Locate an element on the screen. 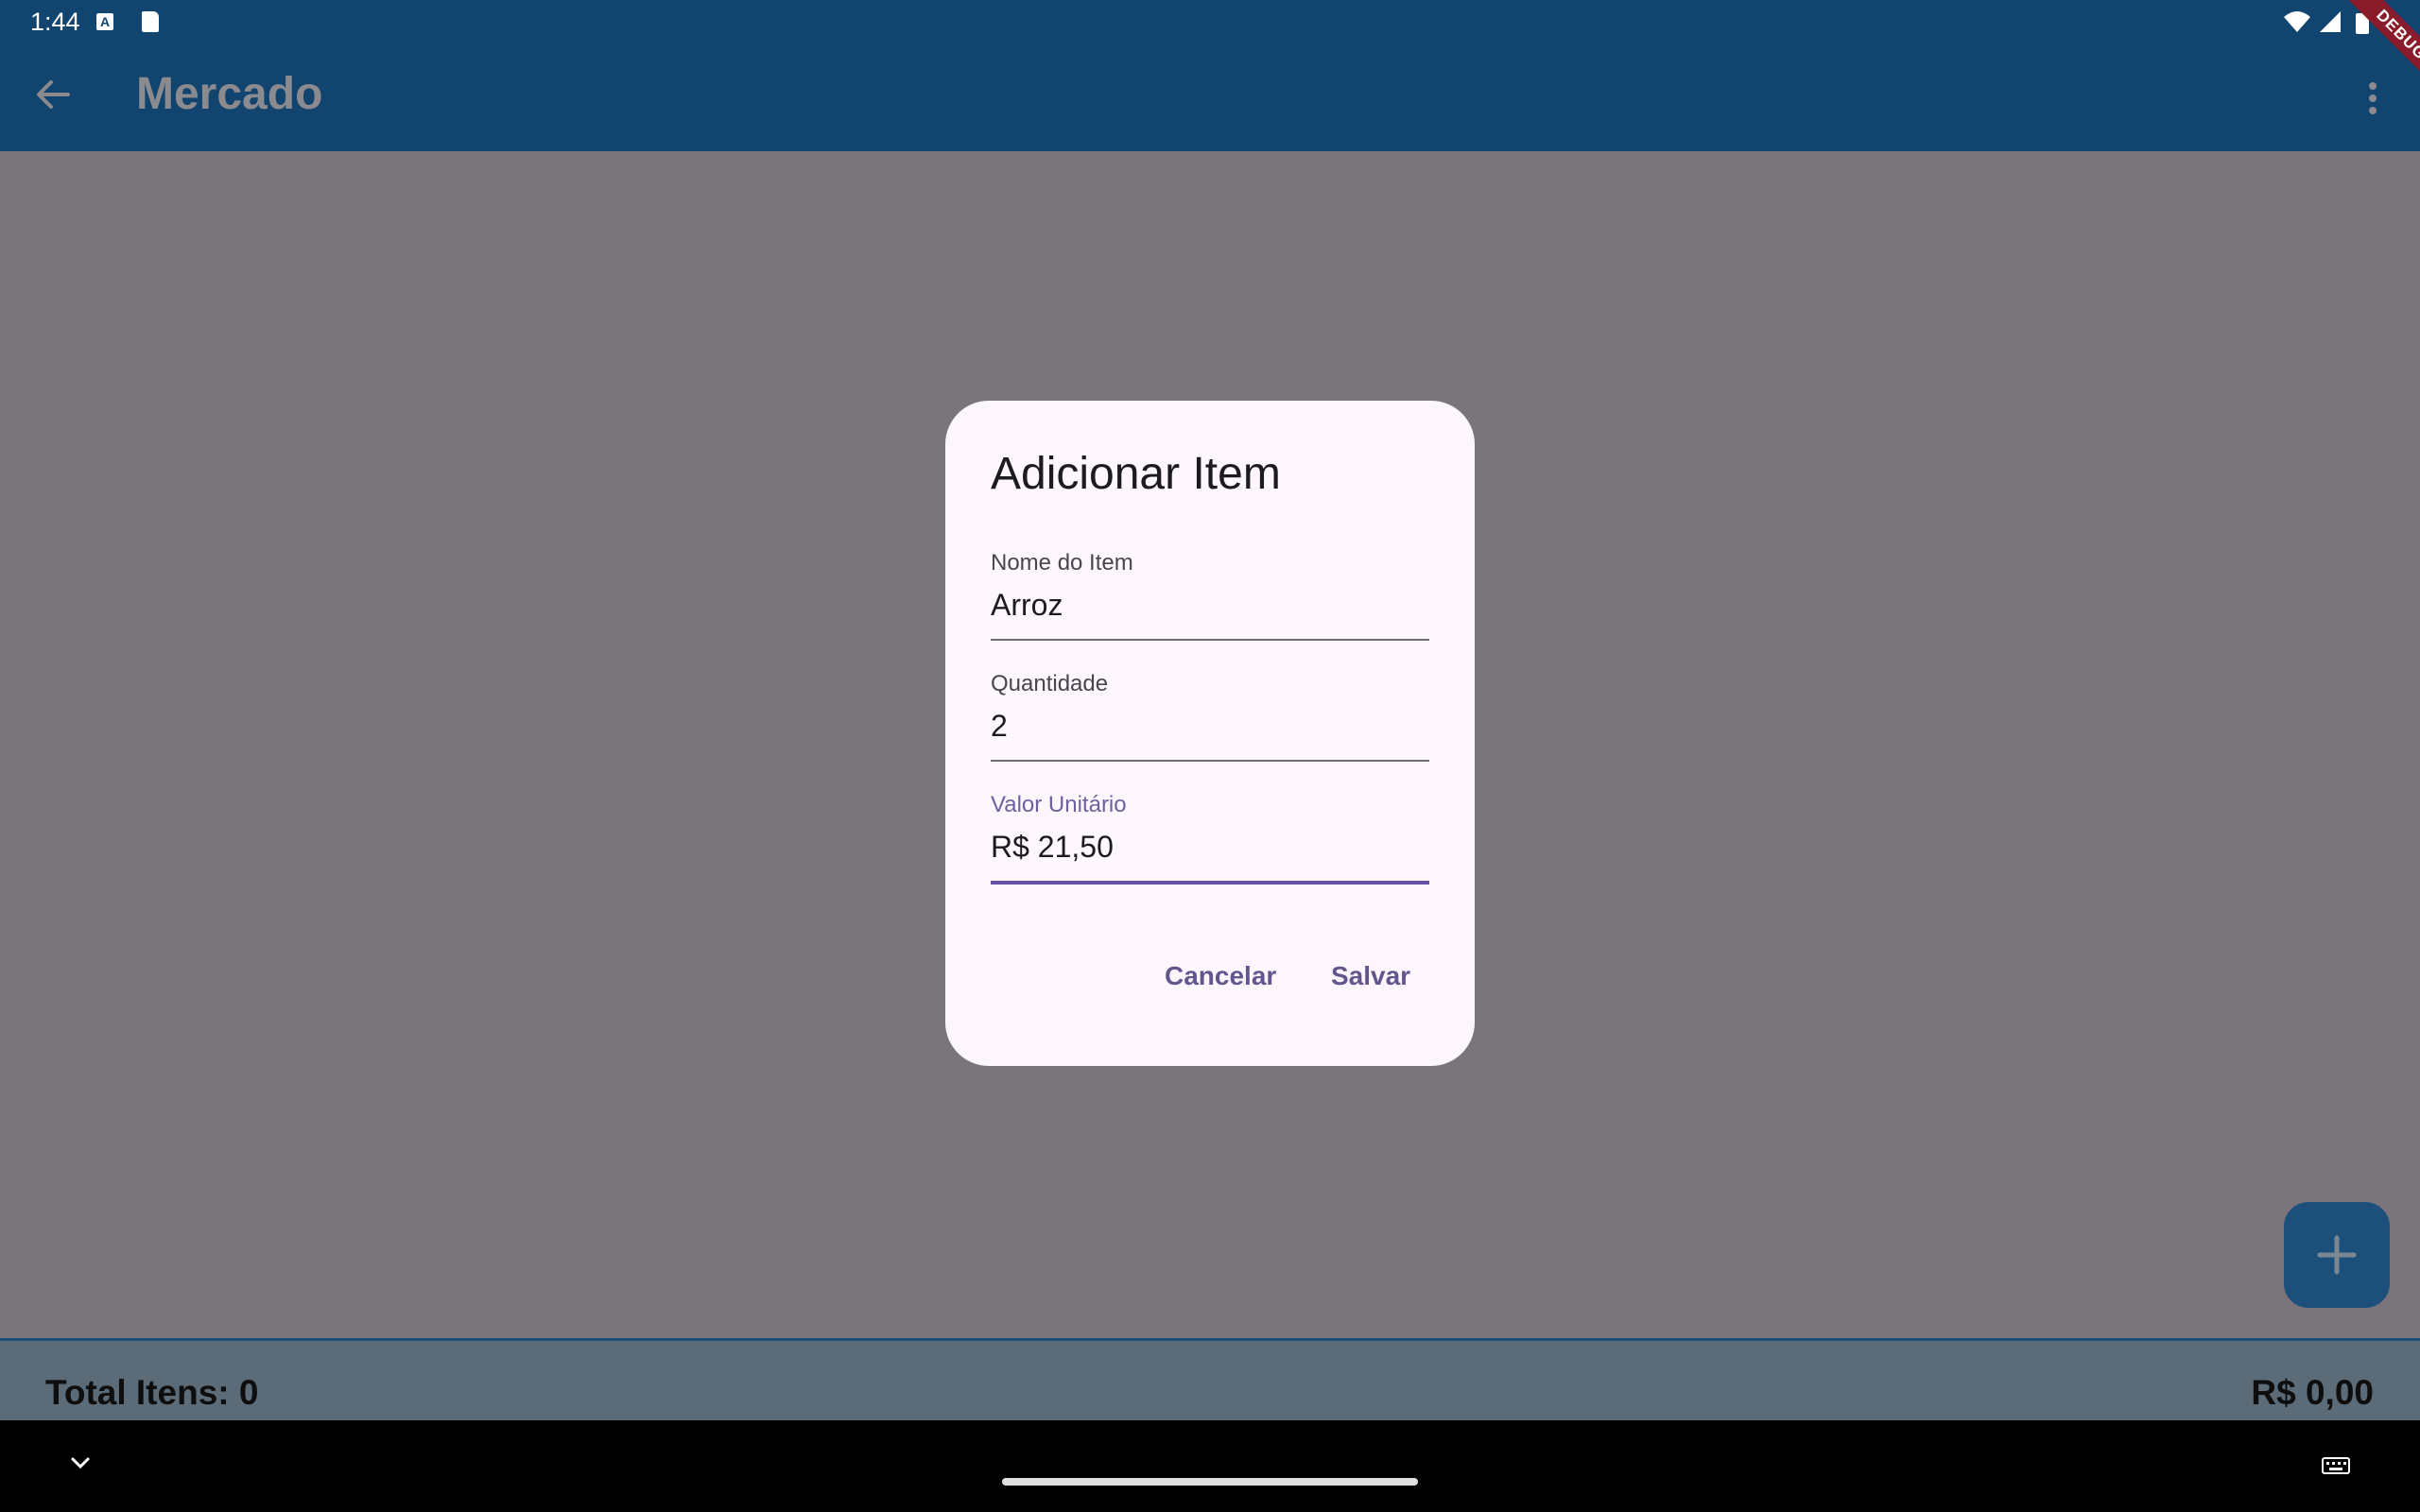 The height and width of the screenshot is (1512, 2420). total-value: R$ 0,00 is located at coordinates (2312, 1392).